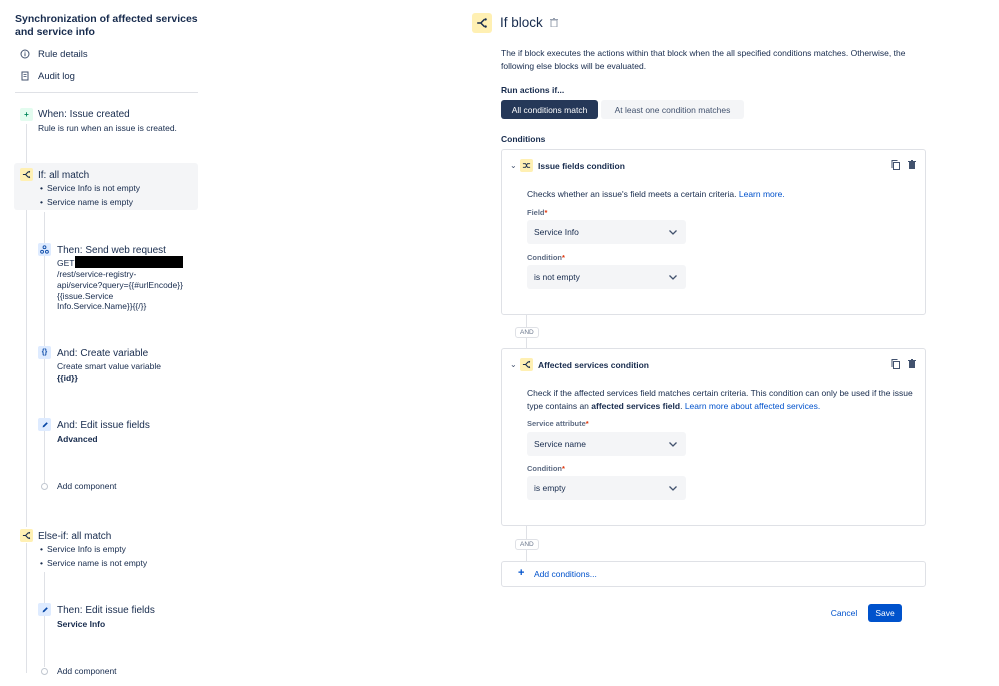  I want to click on edit-fields-value: Advanced, so click(77, 439).